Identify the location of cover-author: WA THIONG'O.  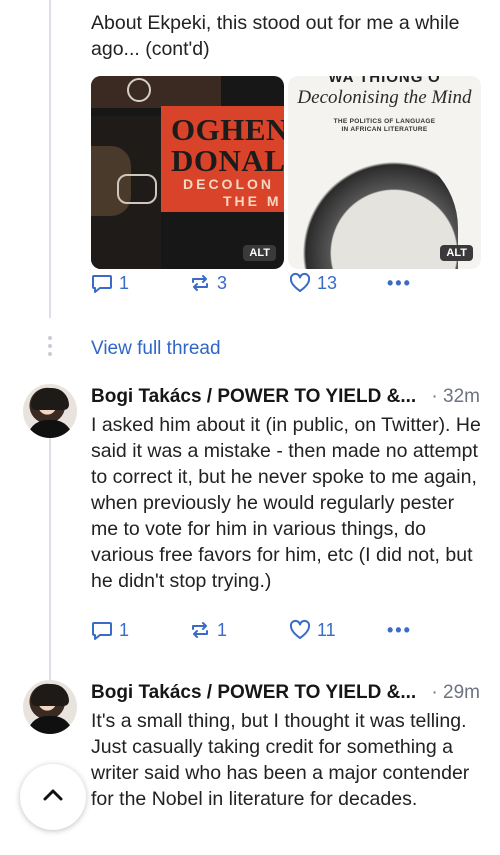
(384, 81).